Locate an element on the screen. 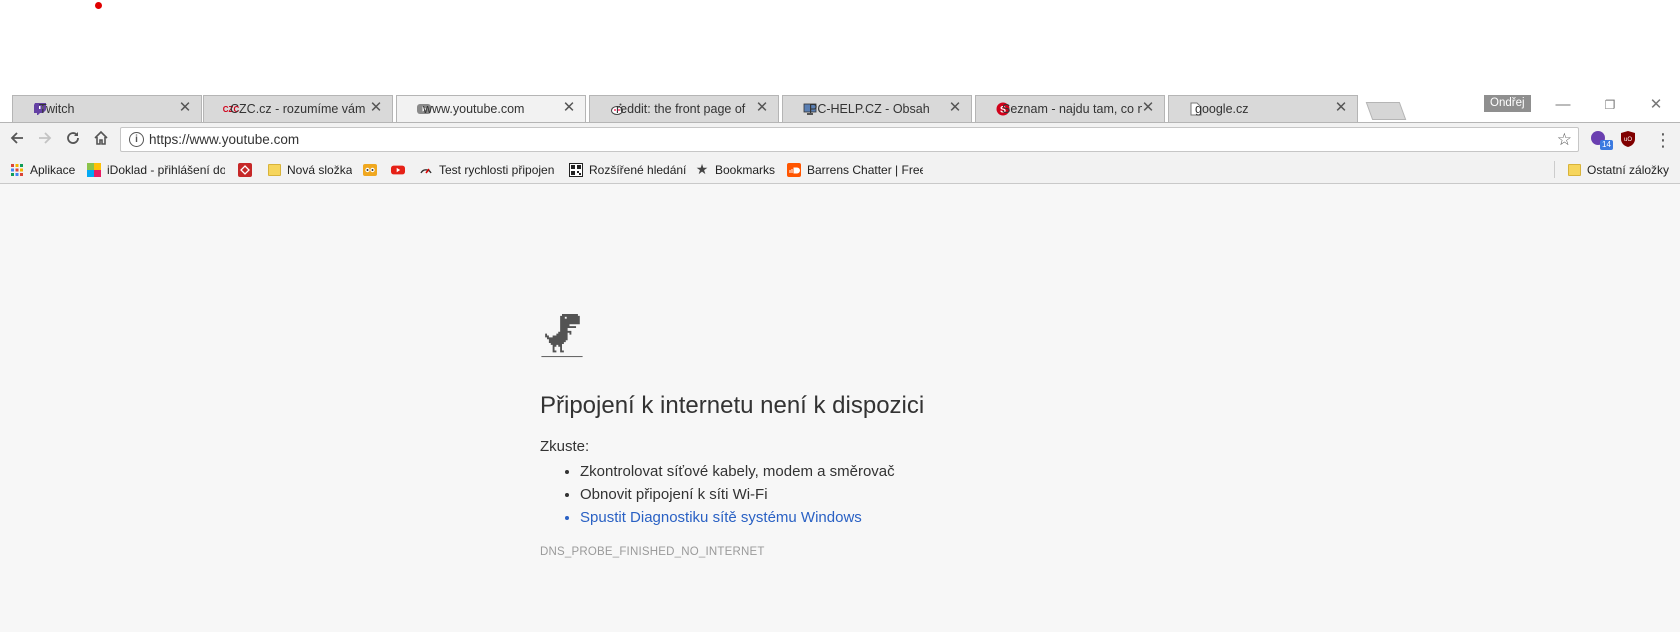 This screenshot has width=1680, height=632. extension-badge: 14 is located at coordinates (1606, 145).